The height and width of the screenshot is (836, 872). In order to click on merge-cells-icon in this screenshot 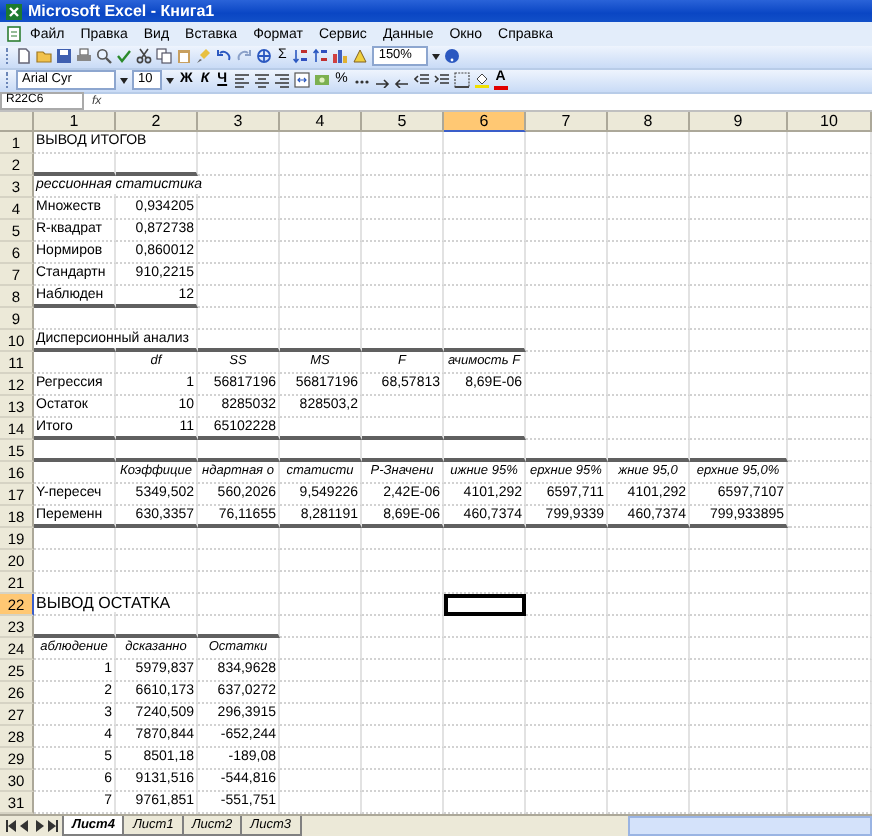, I will do `click(301, 80)`.